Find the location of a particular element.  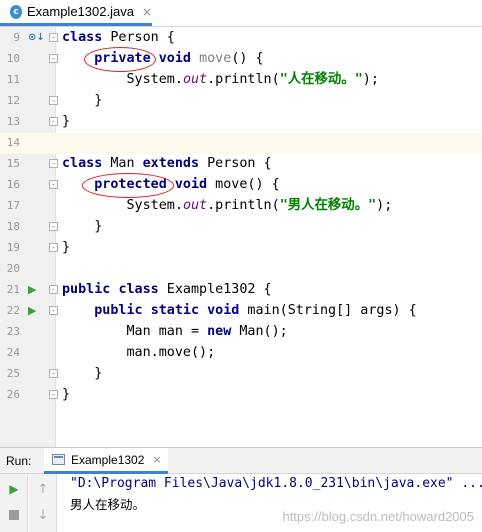

code-line: 26 -} is located at coordinates (241, 394).